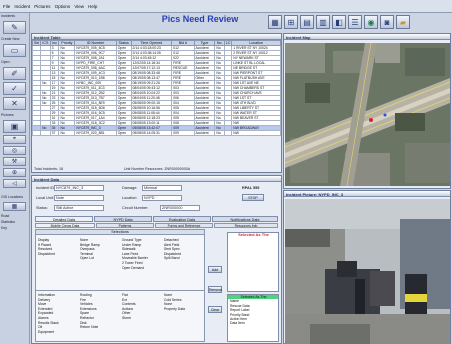 The image size is (452, 344). What do you see at coordinates (57, 332) in the screenshot?
I see `selection-option: Equipment` at bounding box center [57, 332].